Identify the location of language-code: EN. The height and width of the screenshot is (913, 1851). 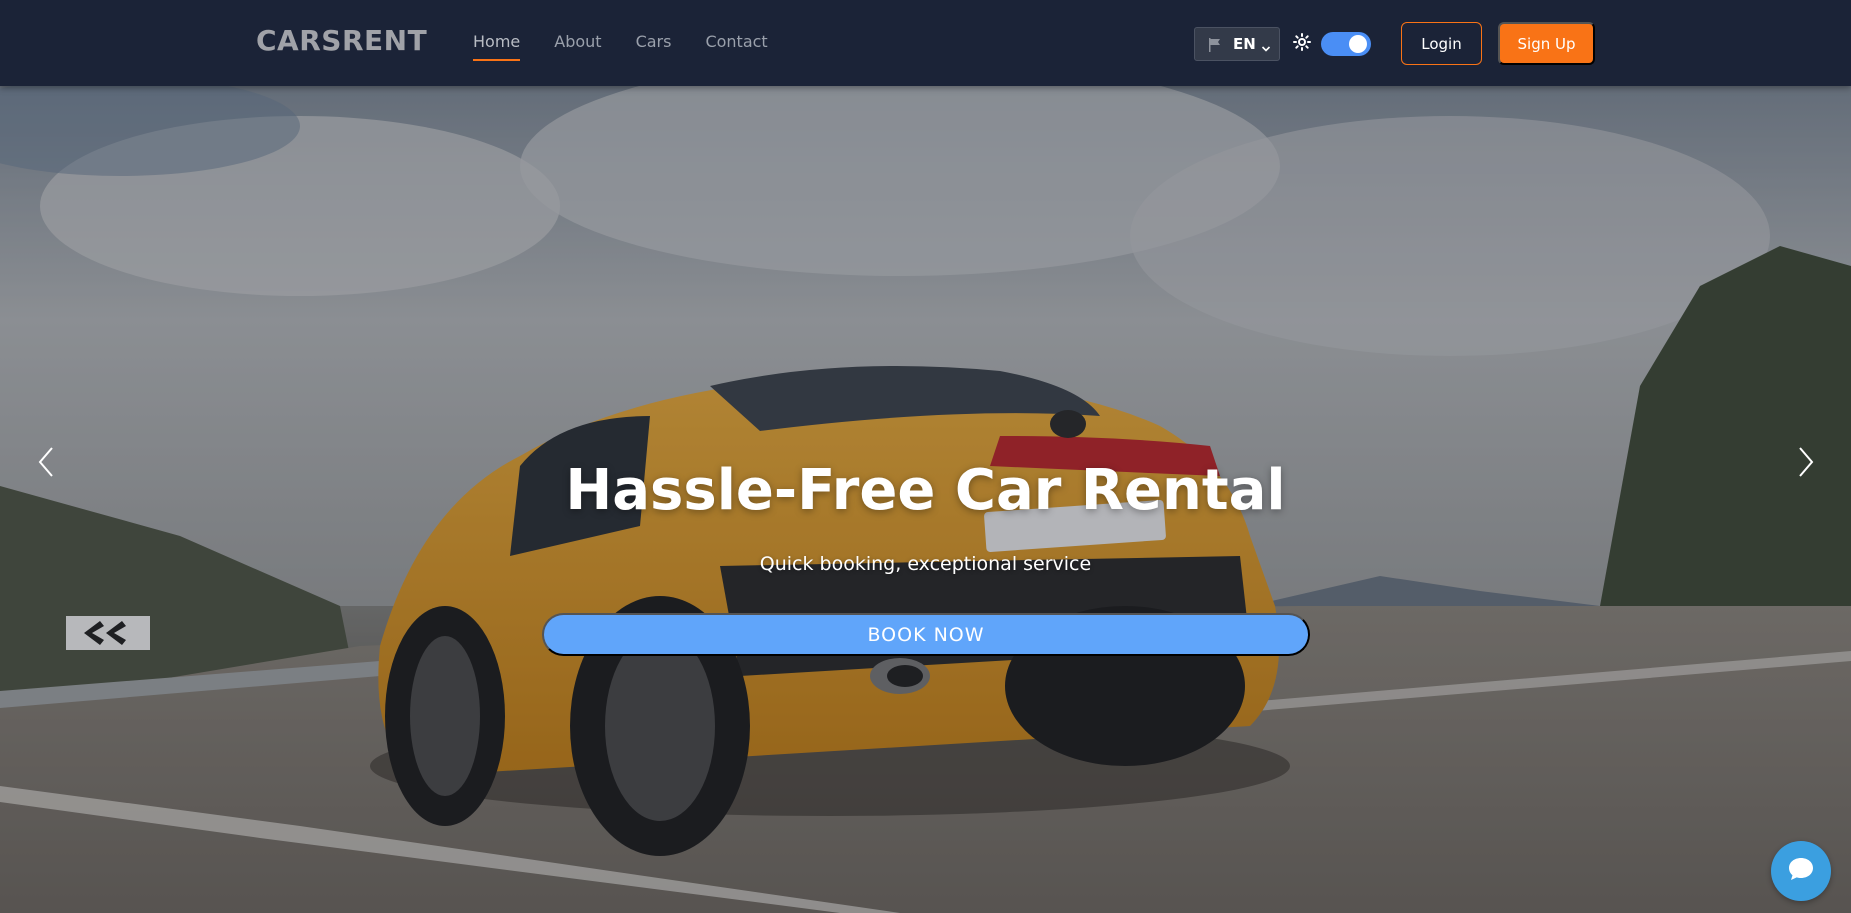
(1244, 44).